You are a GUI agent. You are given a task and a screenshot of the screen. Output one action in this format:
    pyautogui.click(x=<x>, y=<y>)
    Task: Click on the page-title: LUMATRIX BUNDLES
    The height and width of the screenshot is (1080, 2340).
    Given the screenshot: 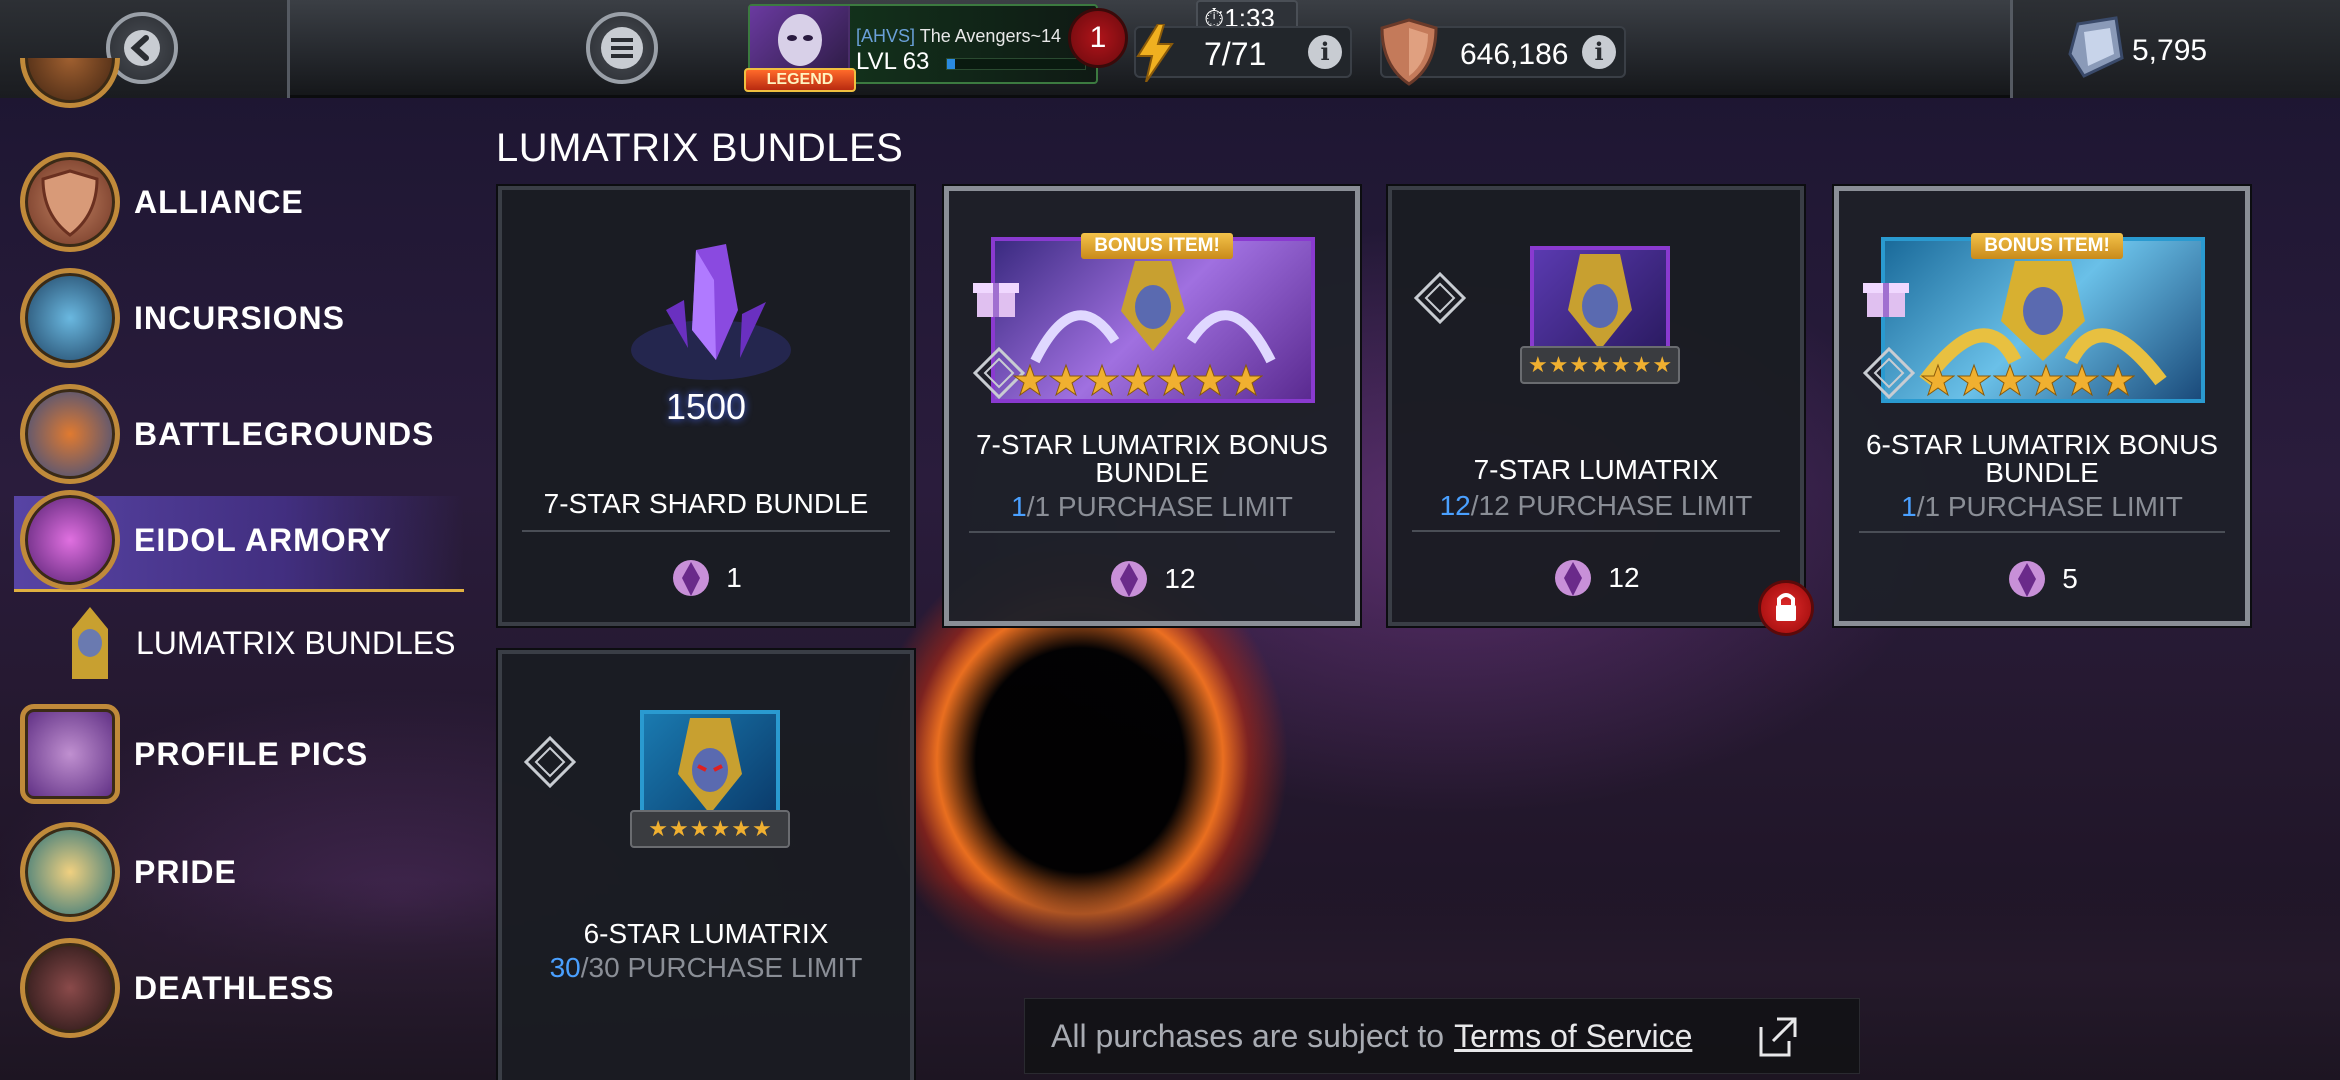 What is the action you would take?
    pyautogui.click(x=700, y=148)
    